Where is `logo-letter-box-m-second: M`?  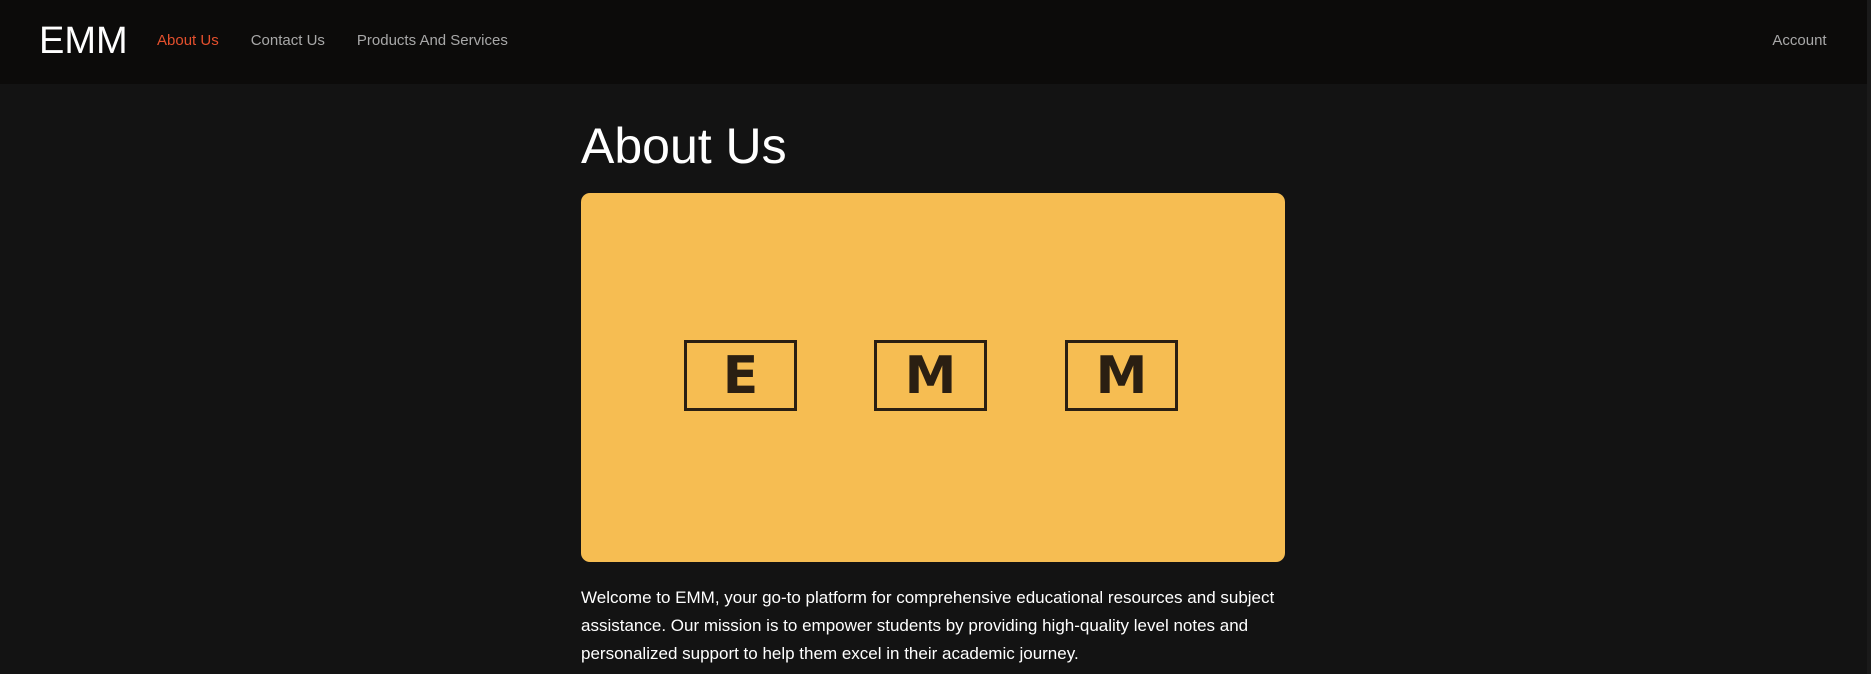 logo-letter-box-m-second: M is located at coordinates (1121, 375).